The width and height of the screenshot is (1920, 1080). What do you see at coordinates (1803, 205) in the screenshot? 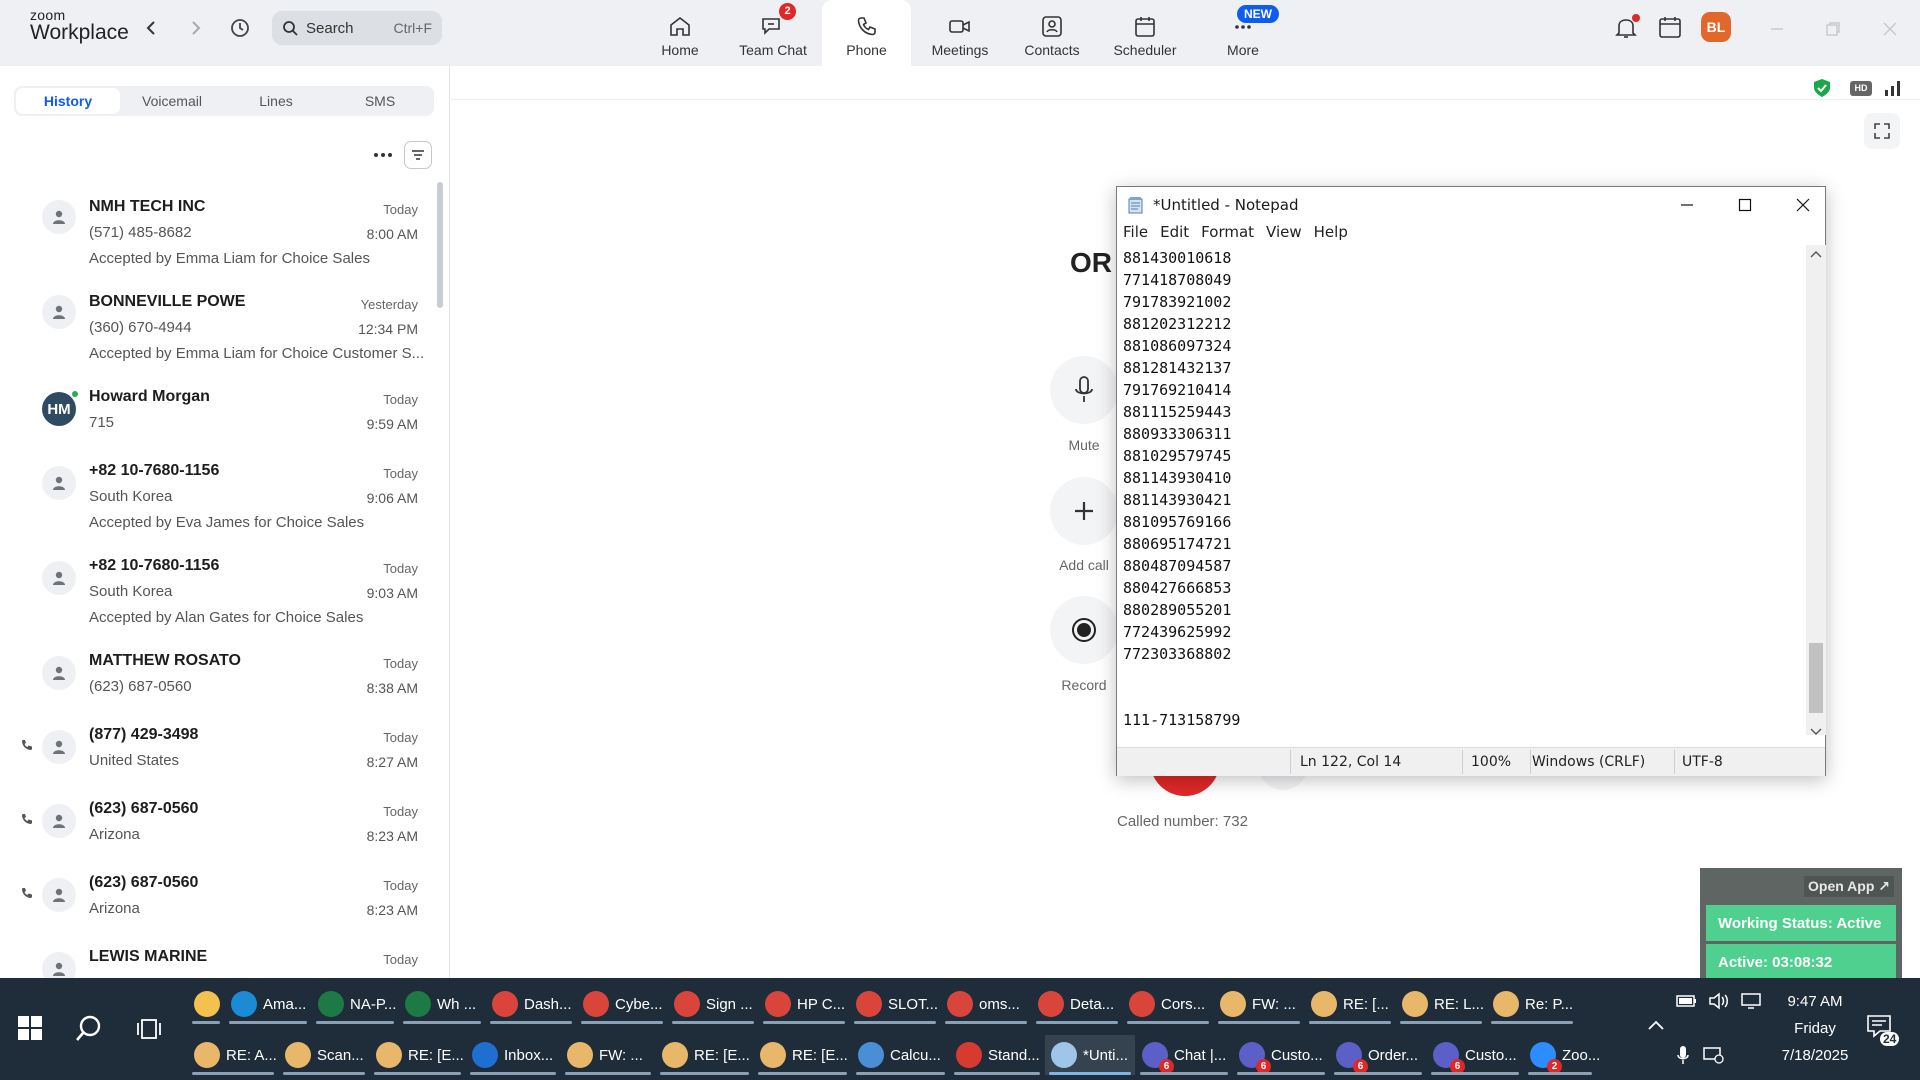
I see `notepad-close-button` at bounding box center [1803, 205].